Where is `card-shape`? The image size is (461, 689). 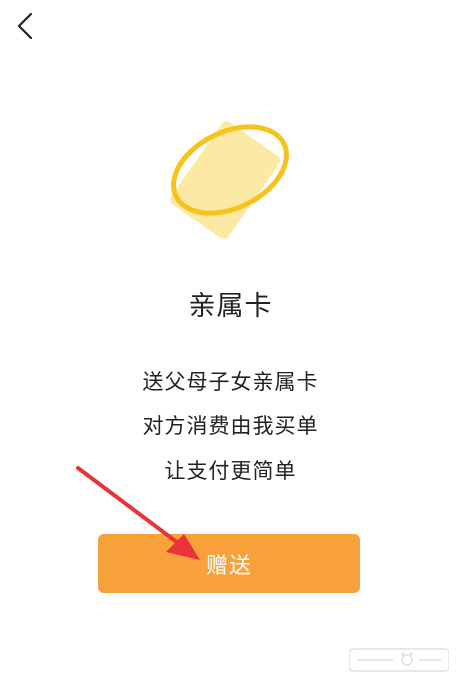 card-shape is located at coordinates (225, 180).